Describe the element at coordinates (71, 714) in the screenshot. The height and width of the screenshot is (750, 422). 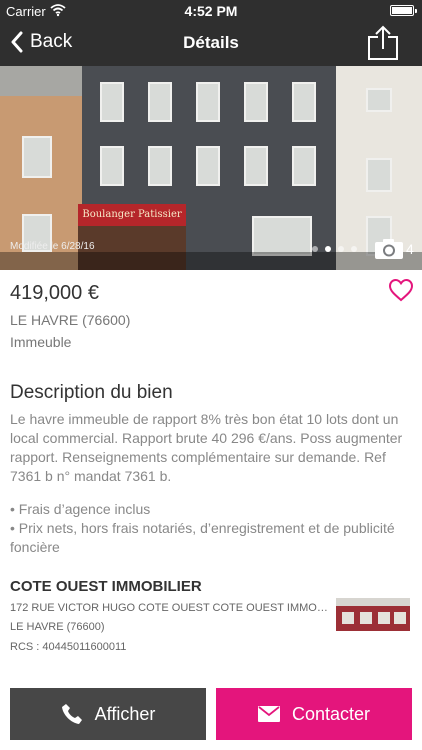
I see `phone-icon` at that location.